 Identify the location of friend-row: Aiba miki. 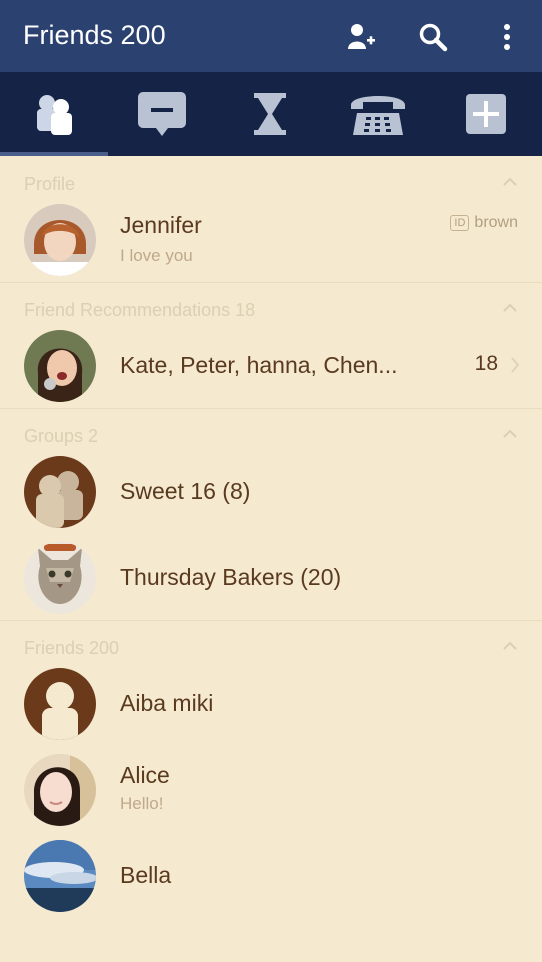
(271, 706).